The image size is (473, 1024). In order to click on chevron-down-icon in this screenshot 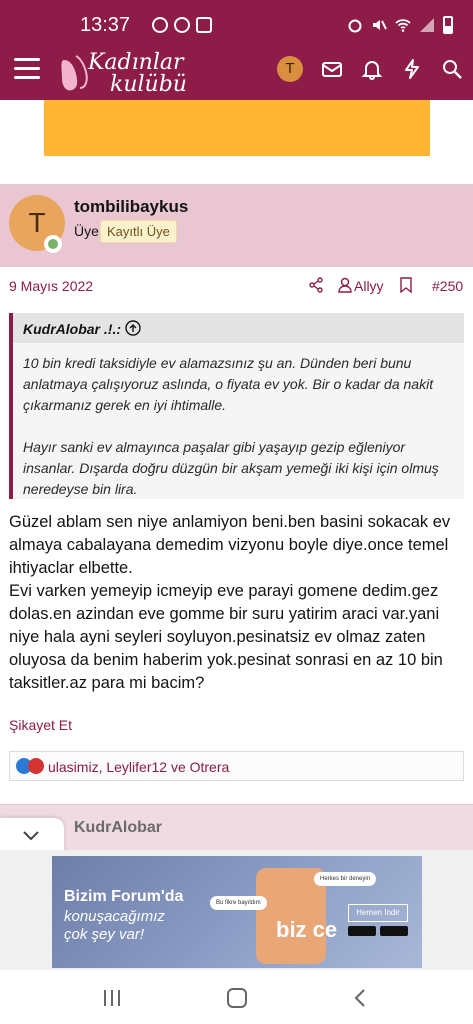, I will do `click(31, 836)`.